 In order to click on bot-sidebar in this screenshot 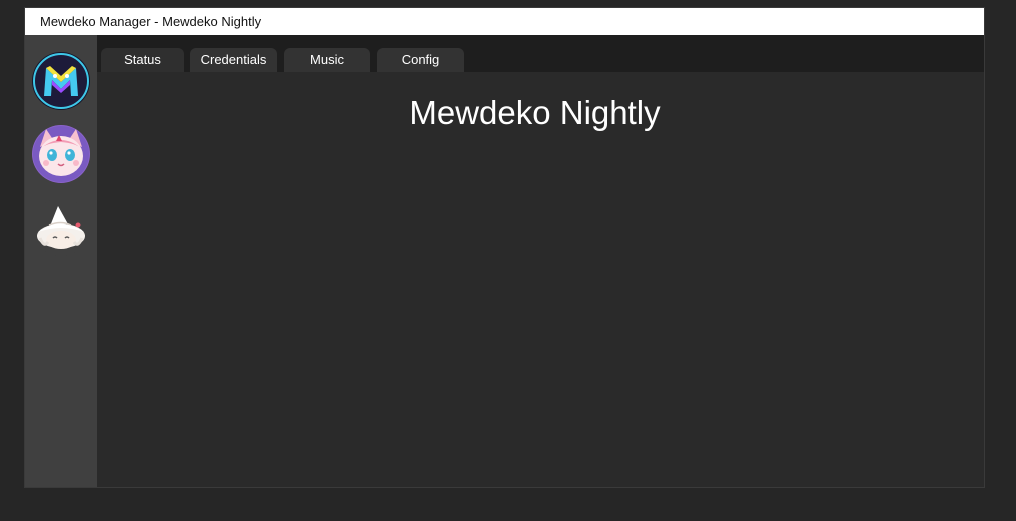, I will do `click(61, 261)`.